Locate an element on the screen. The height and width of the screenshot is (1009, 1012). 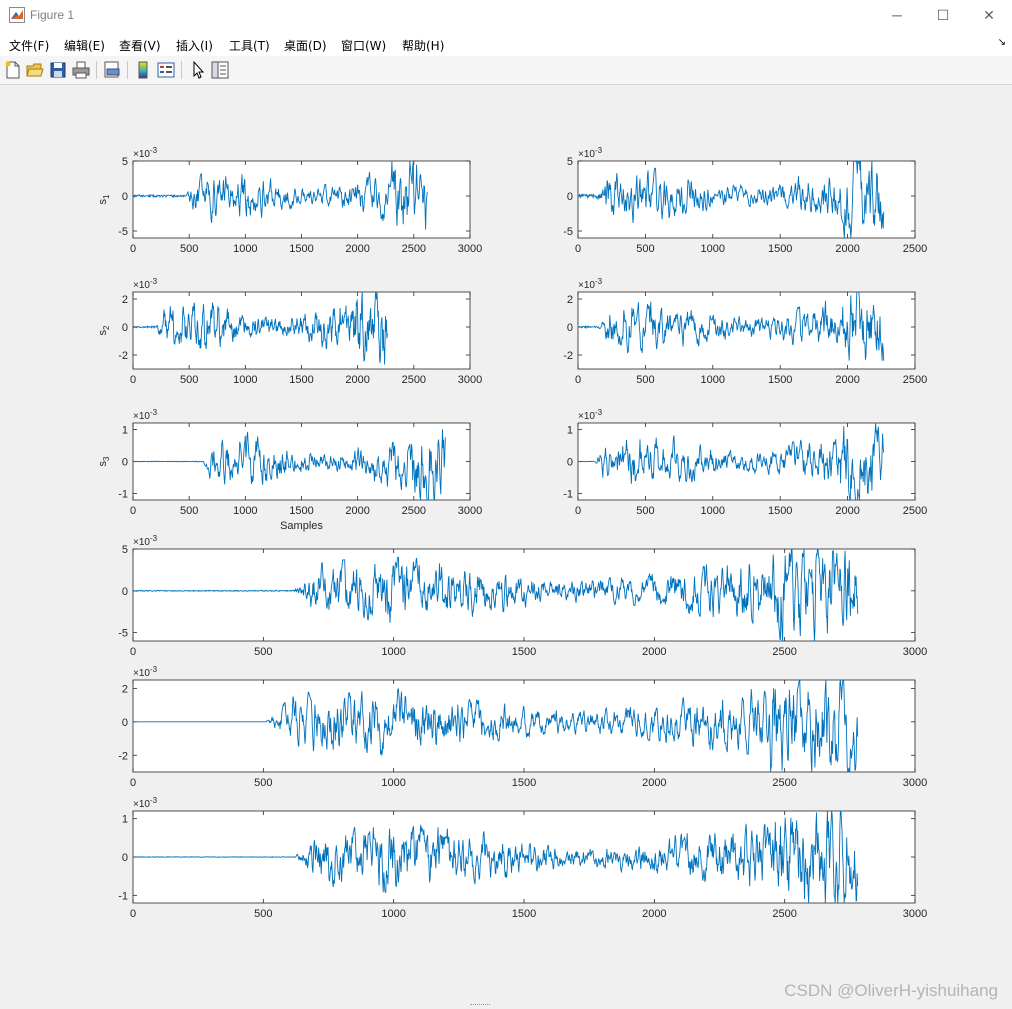
minimize-button: ─ is located at coordinates (897, 15).